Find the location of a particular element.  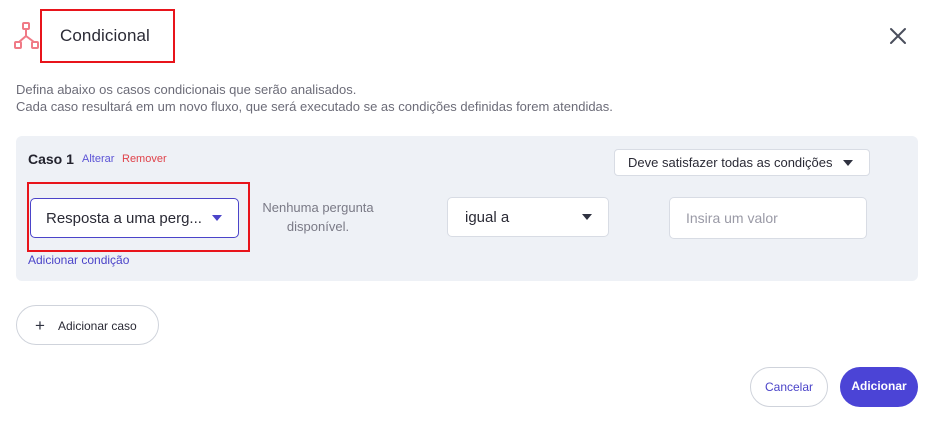

match-mode-select: Deve satisfazer todas as condições is located at coordinates (742, 162).